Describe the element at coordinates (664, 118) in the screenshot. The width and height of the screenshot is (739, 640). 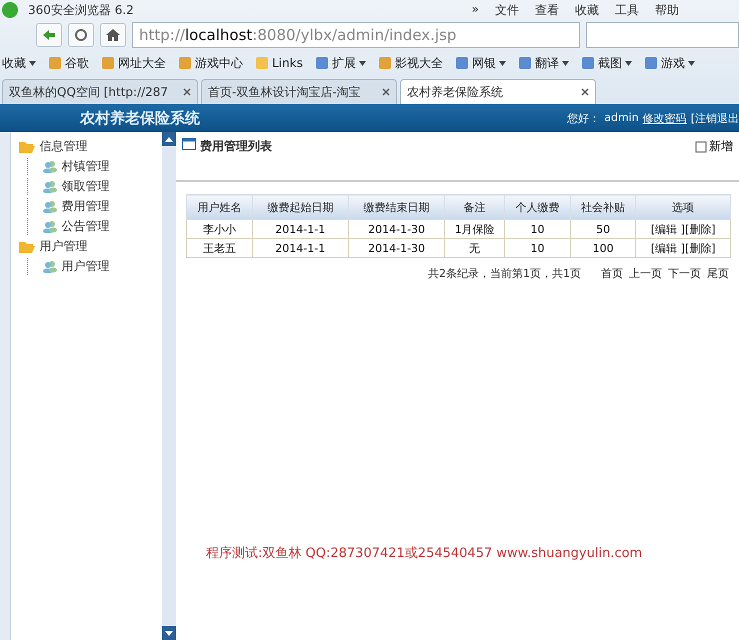
I see `change-password-link: 修改密码` at that location.